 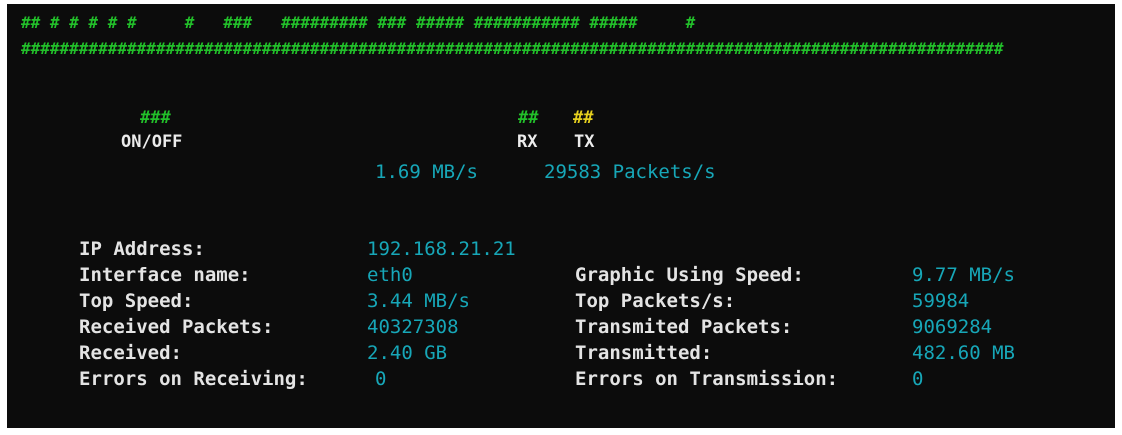 What do you see at coordinates (136, 301) in the screenshot?
I see `stat-label-top-speed: Top Speed:` at bounding box center [136, 301].